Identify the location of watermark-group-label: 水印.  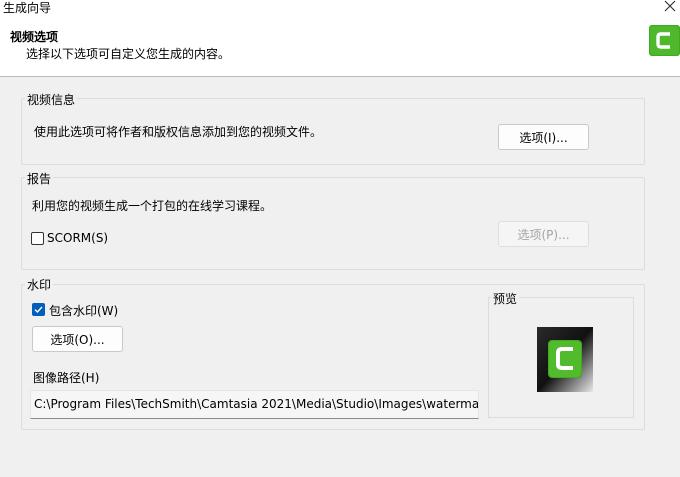
(39, 284).